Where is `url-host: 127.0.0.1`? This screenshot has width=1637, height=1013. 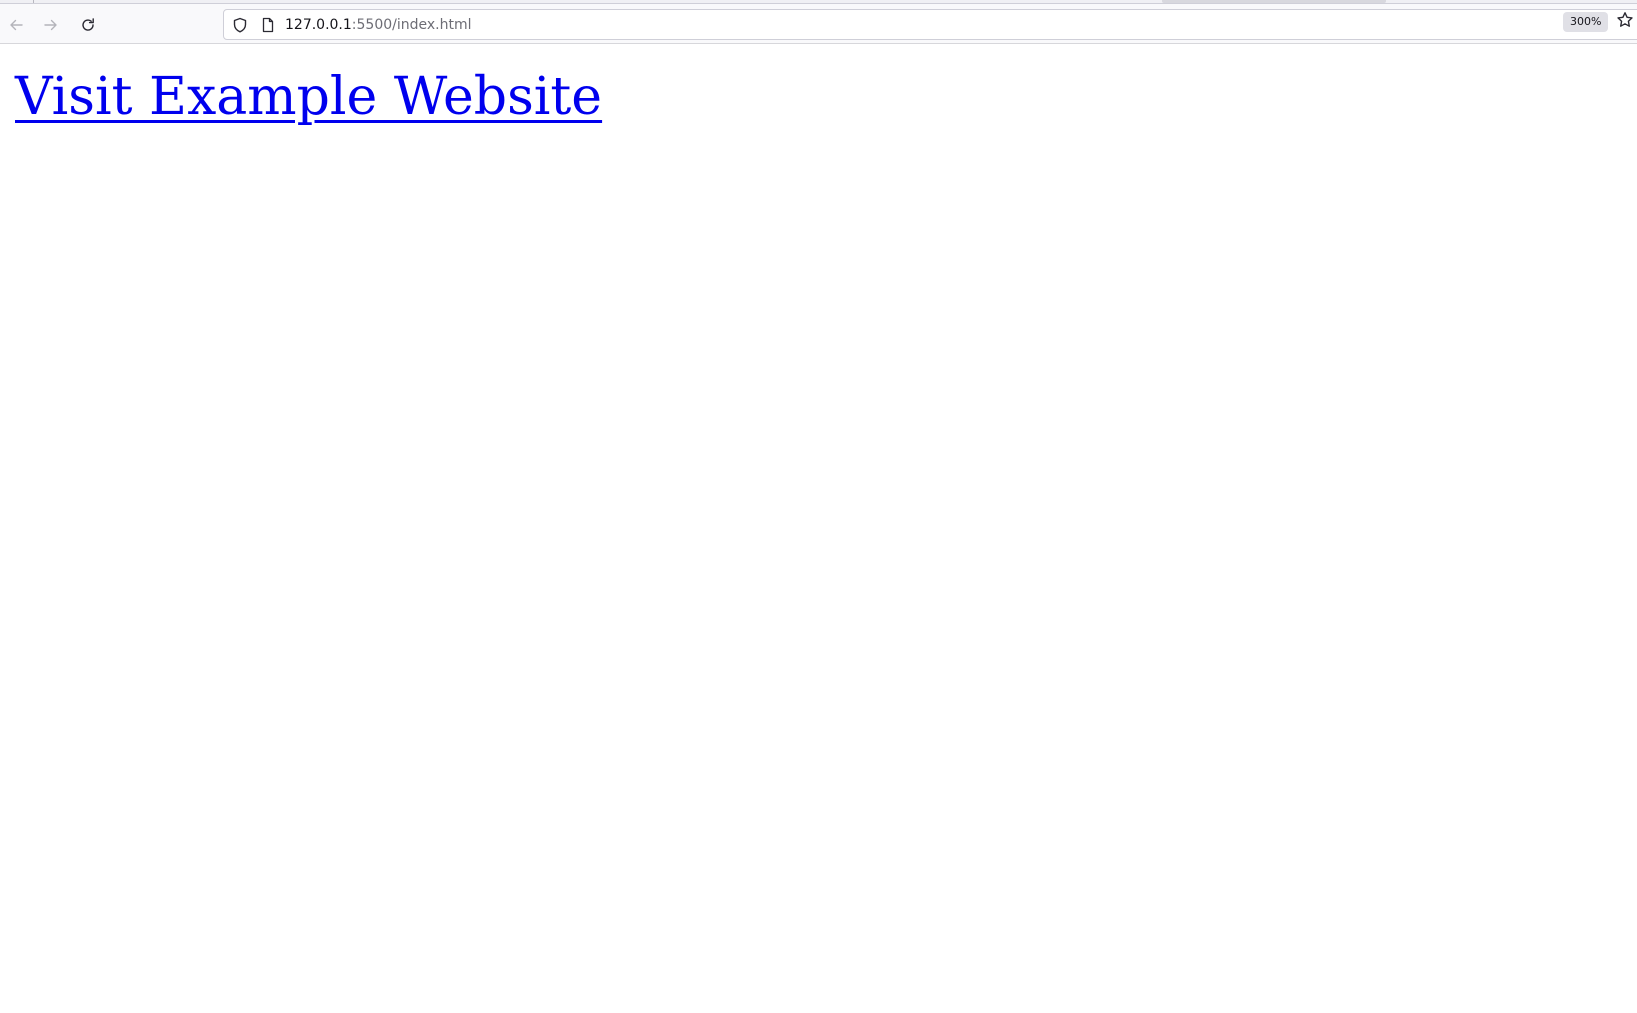 url-host: 127.0.0.1 is located at coordinates (318, 25).